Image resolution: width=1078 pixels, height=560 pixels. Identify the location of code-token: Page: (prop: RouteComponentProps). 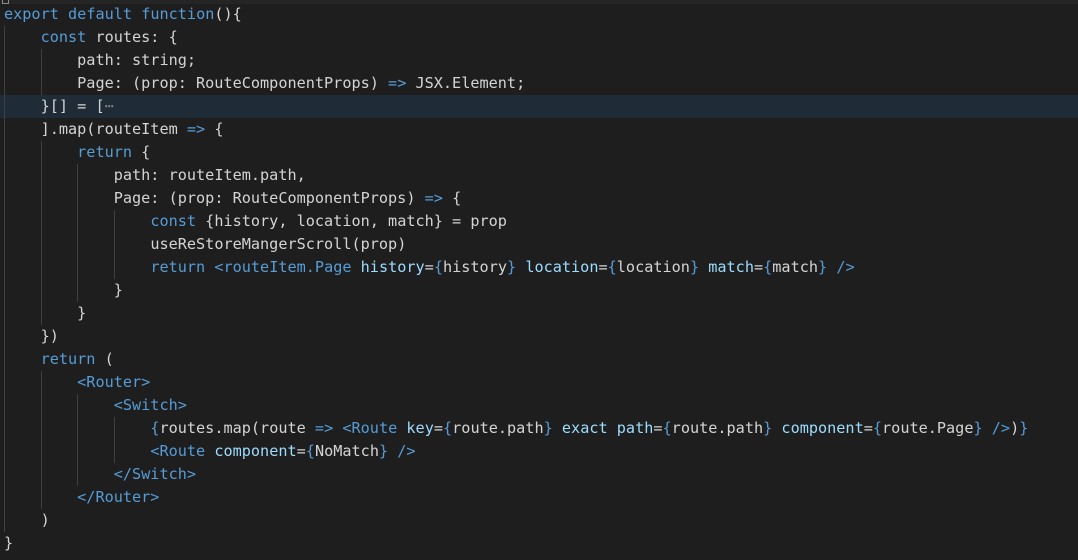
(269, 198).